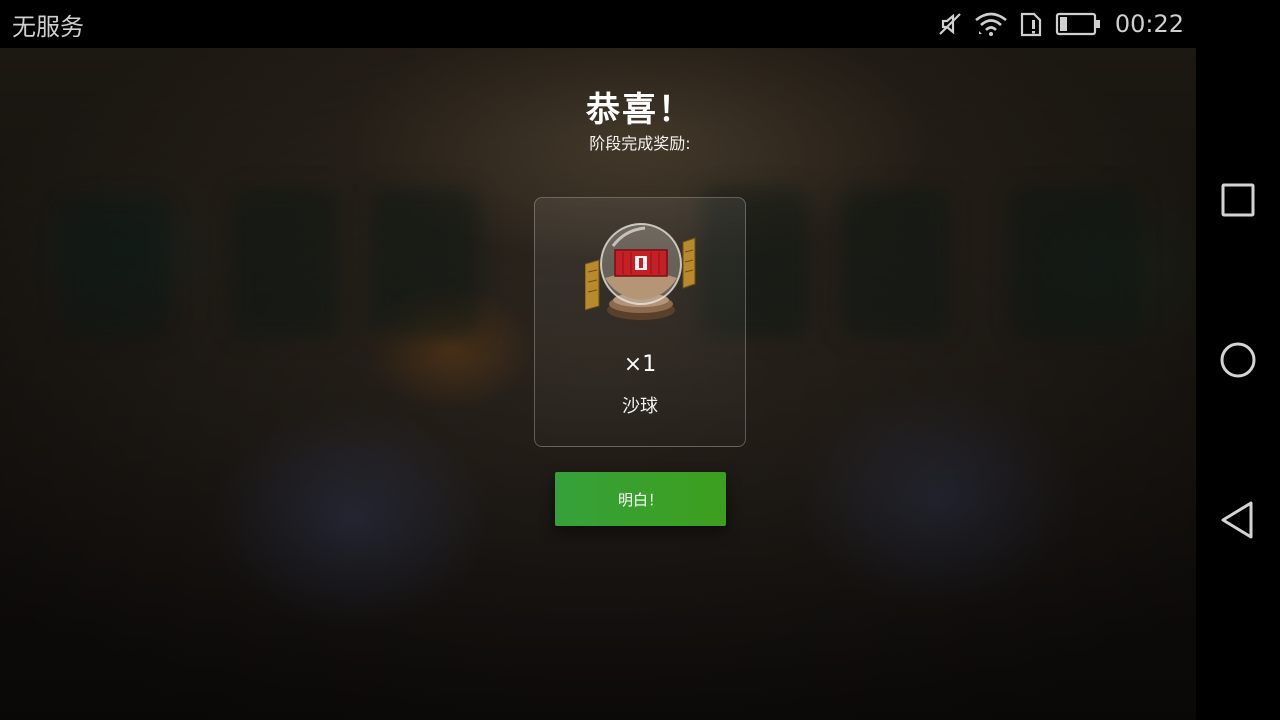  I want to click on confirm-button: 明白！, so click(640, 499).